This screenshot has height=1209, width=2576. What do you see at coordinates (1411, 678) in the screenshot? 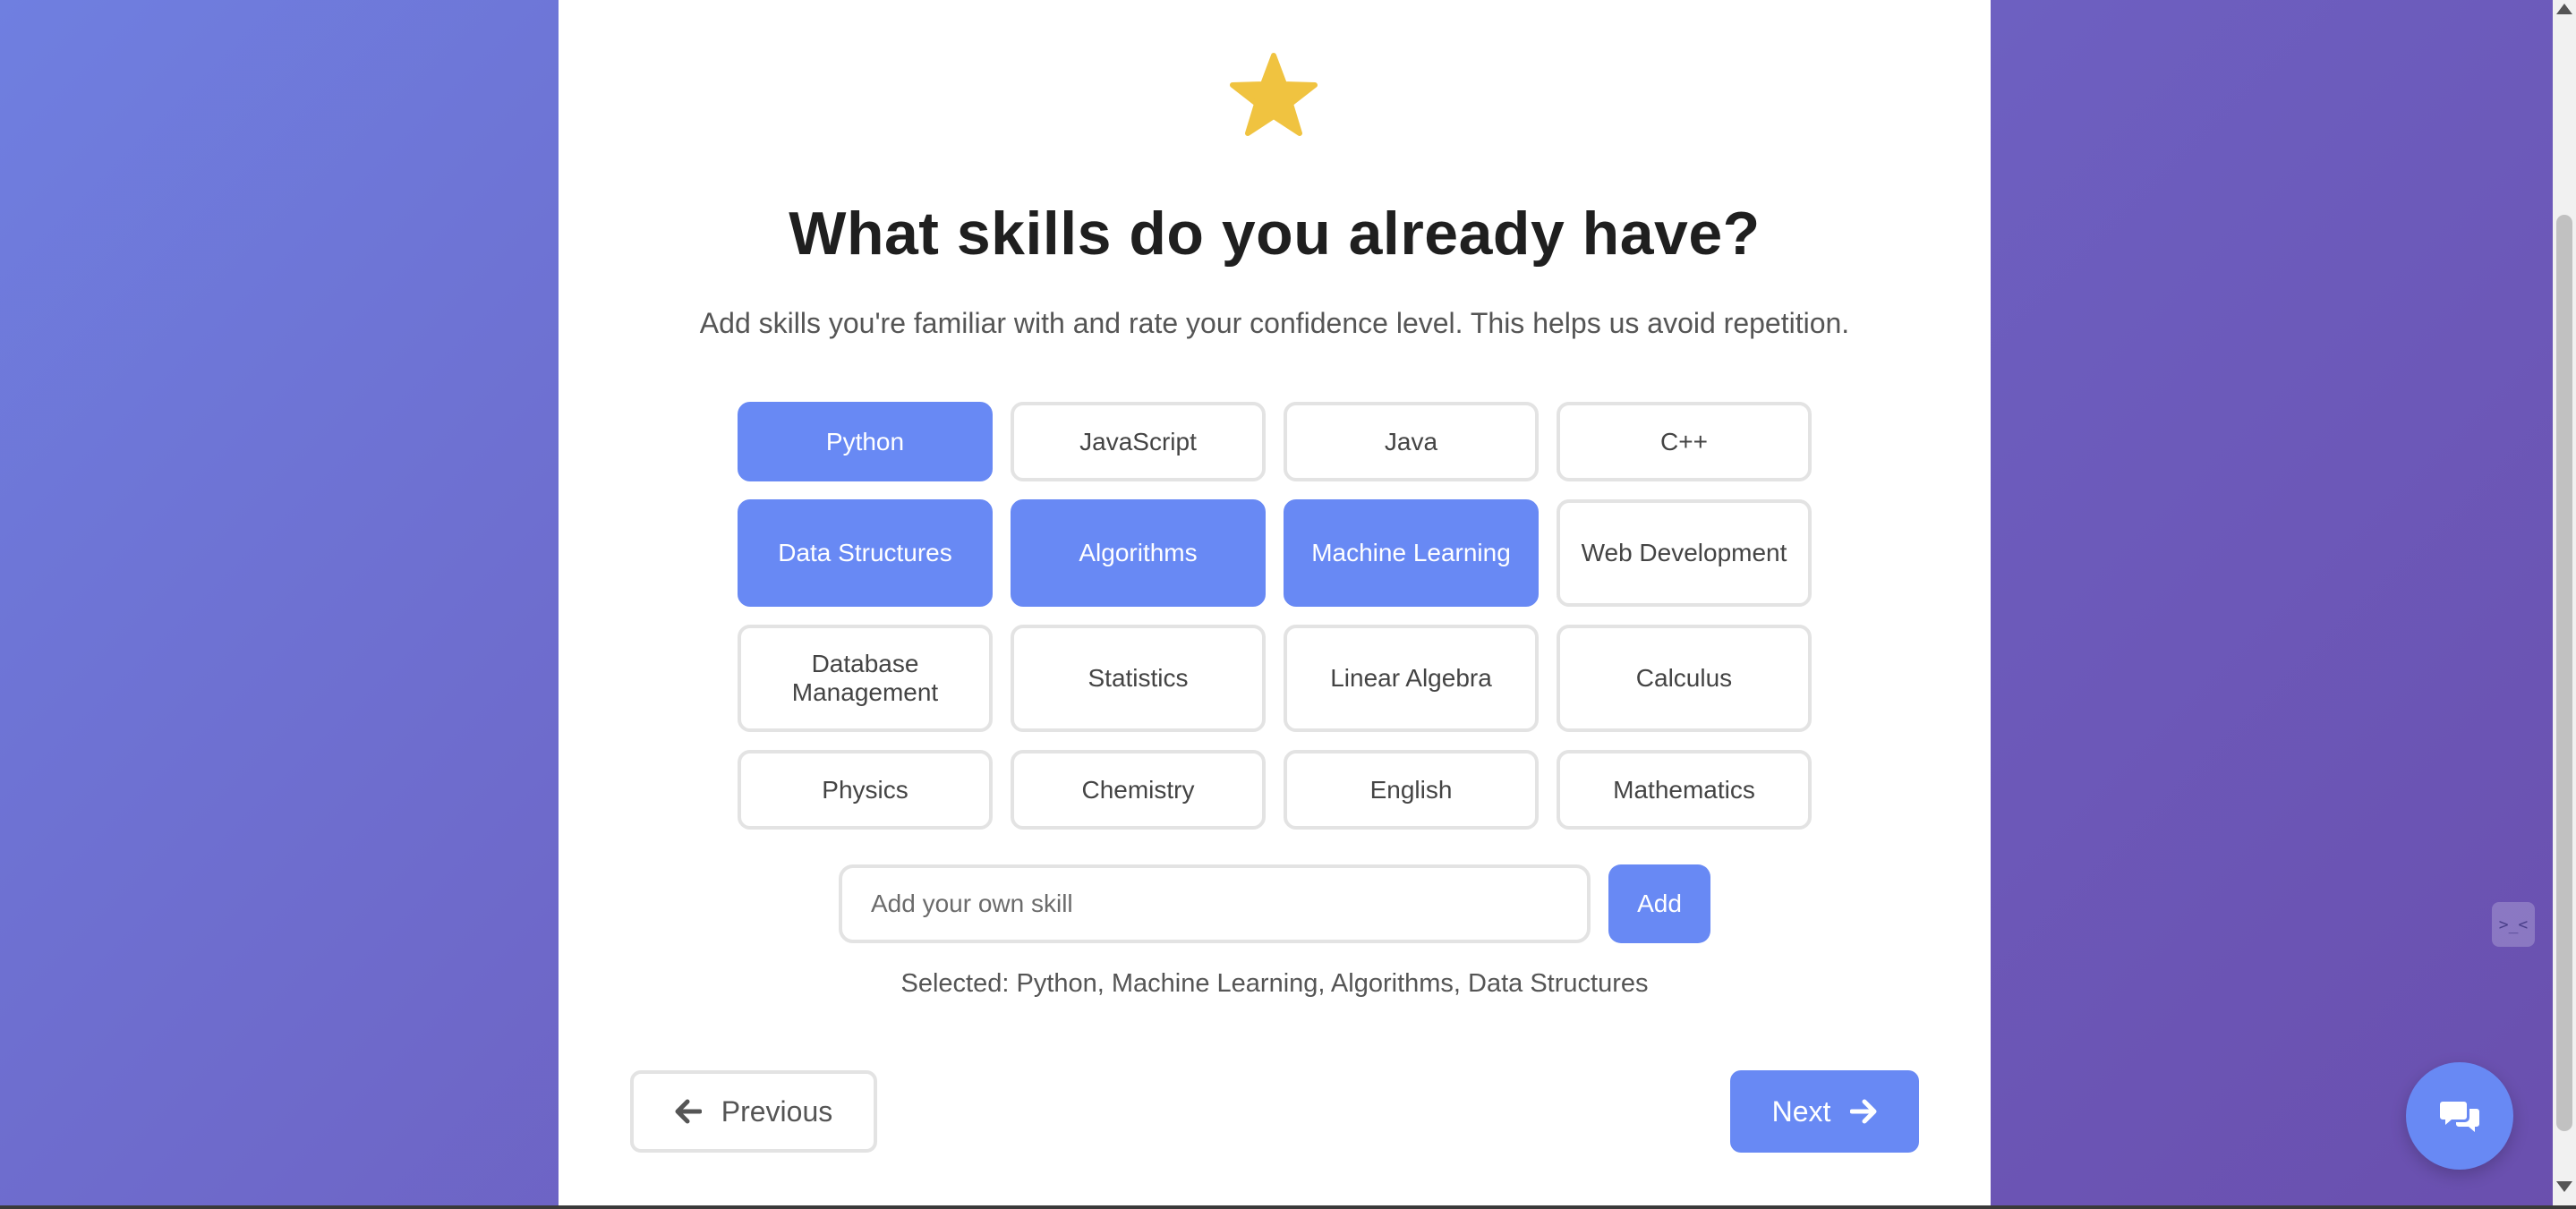
I see `skill-chip-linear-algebra: Linear Algebra` at bounding box center [1411, 678].